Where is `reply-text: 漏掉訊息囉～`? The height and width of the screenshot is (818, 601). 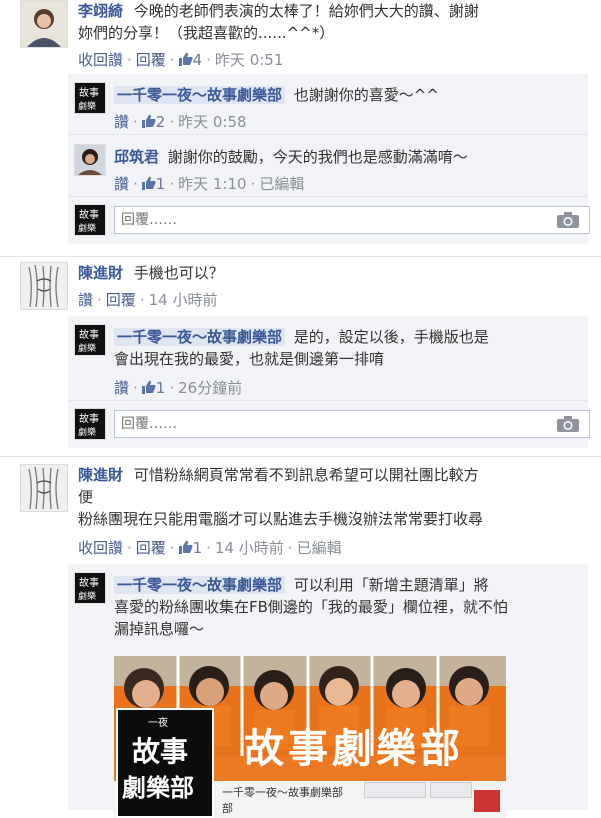
reply-text: 漏掉訊息囉～ is located at coordinates (159, 629).